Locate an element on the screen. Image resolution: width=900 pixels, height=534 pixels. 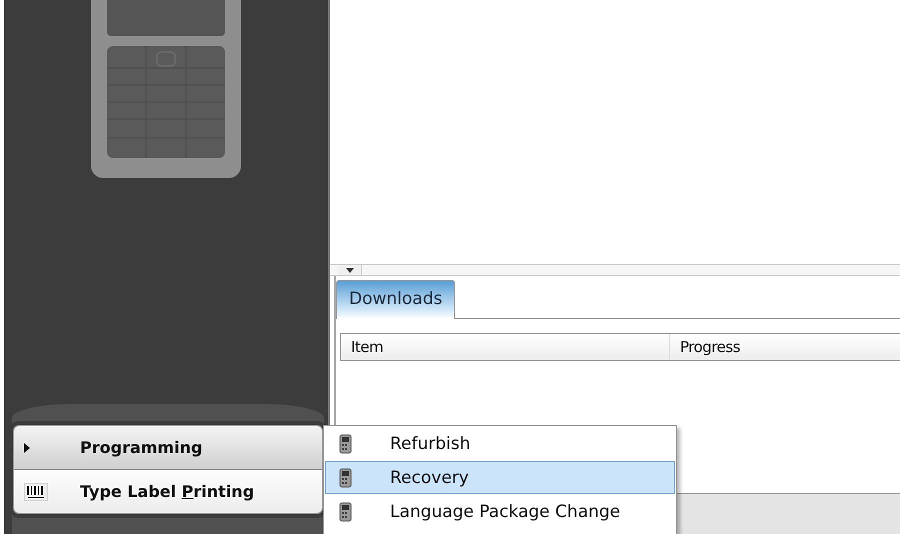
column-header: Item is located at coordinates (505, 347).